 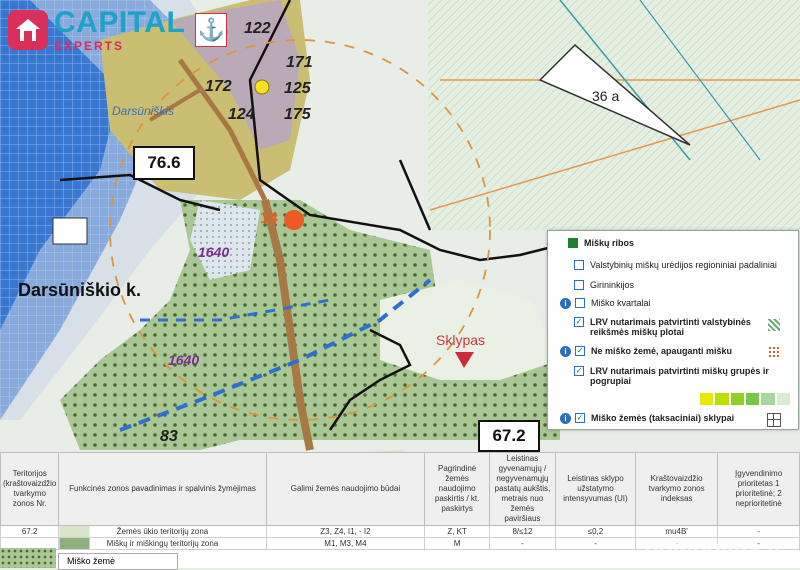 What do you see at coordinates (774, 420) in the screenshot?
I see `grid-swatch` at bounding box center [774, 420].